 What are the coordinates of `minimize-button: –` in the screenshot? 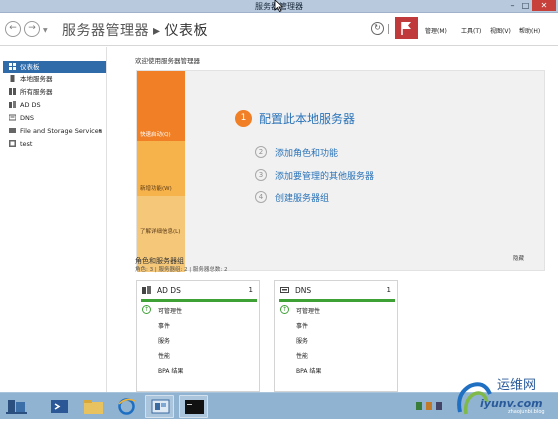 It's located at (512, 5).